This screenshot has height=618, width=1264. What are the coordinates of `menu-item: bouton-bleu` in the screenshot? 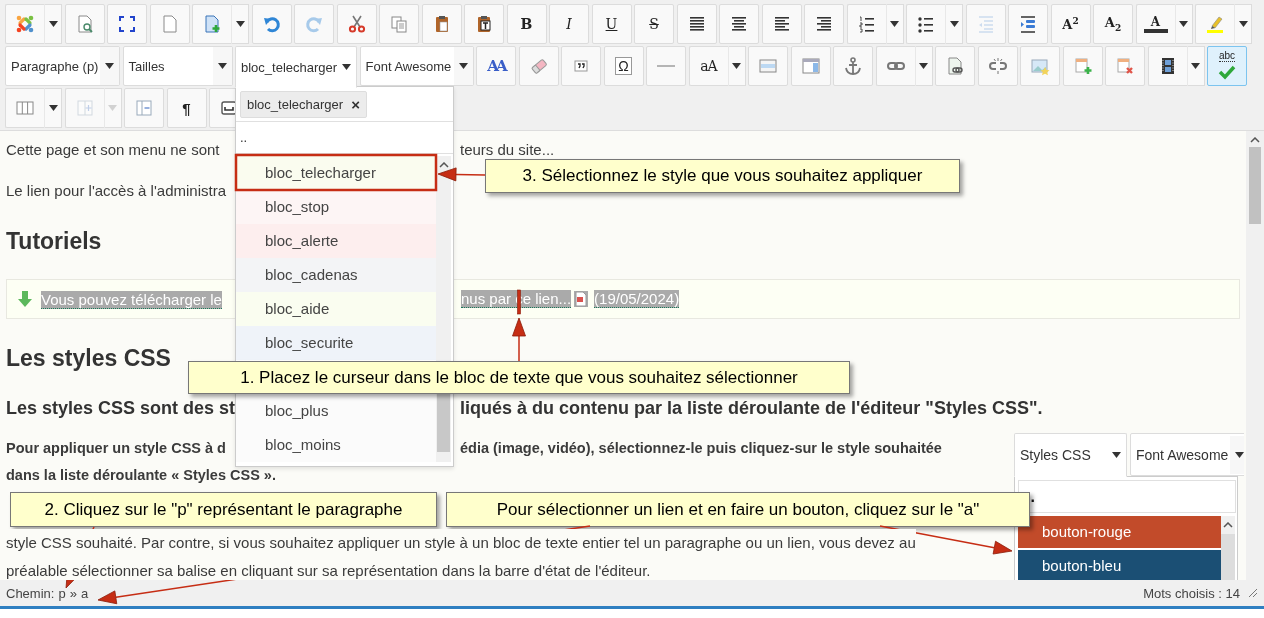 It's located at (1119, 565).